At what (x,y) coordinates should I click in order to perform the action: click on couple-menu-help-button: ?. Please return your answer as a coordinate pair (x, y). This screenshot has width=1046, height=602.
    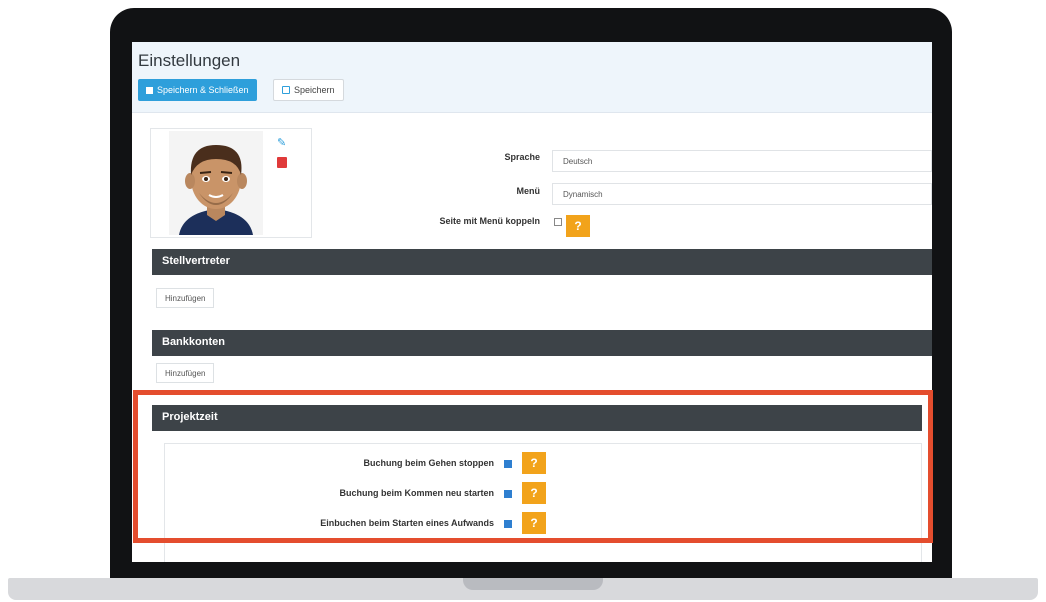
    Looking at the image, I should click on (578, 226).